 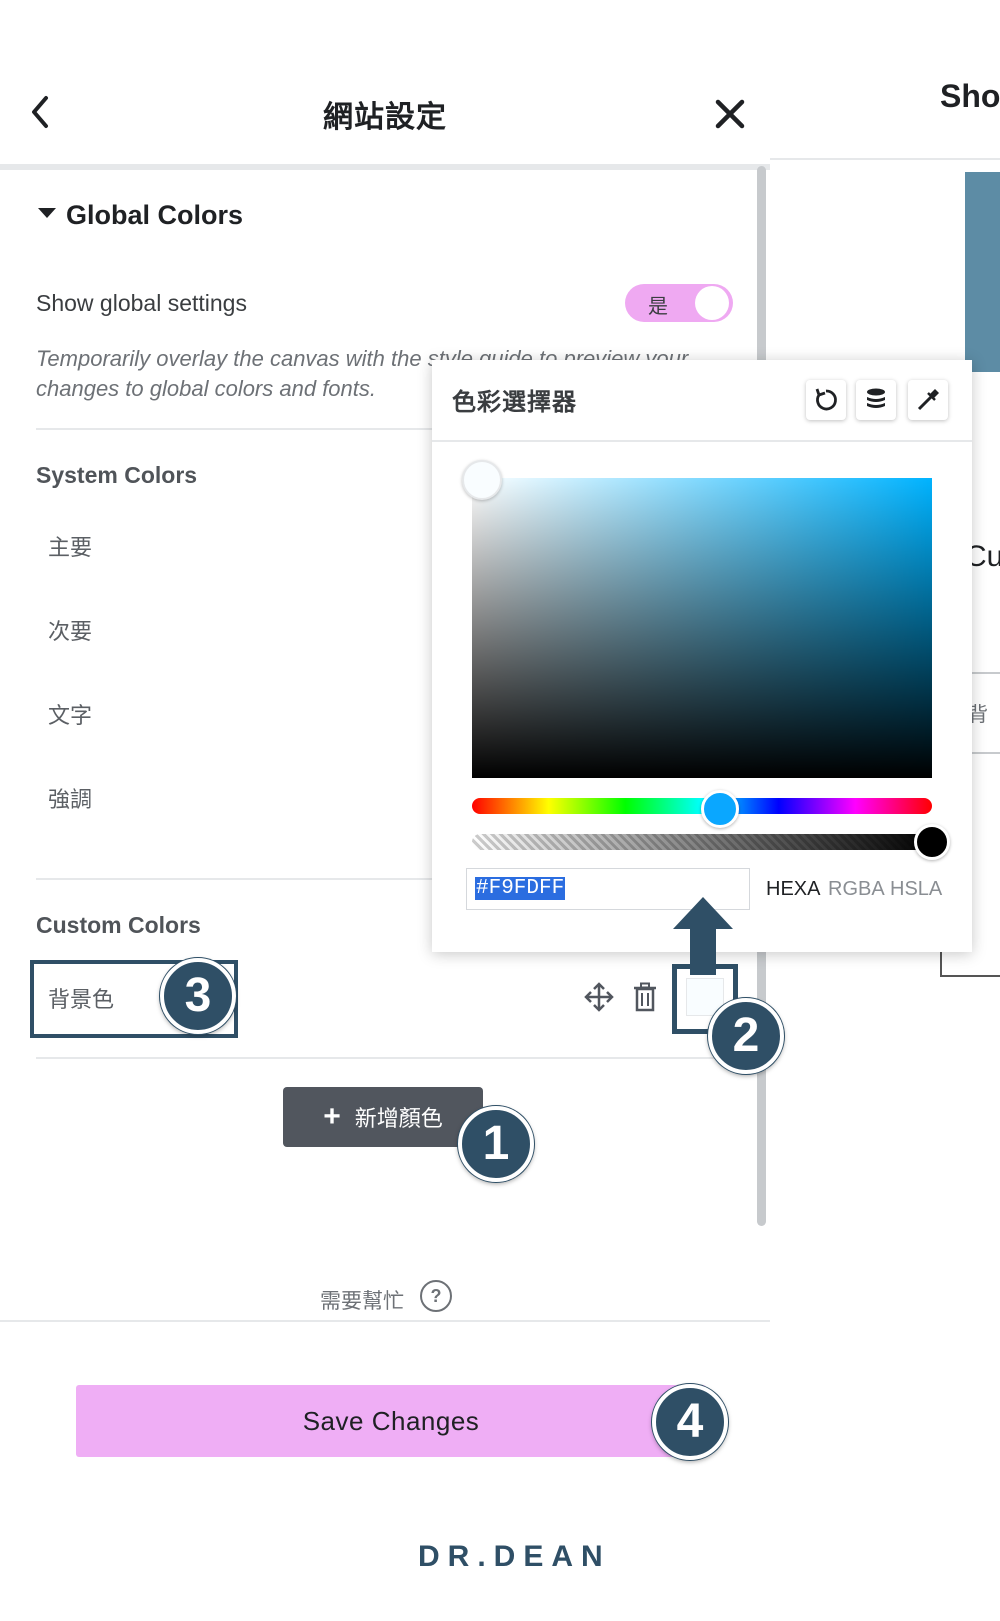 I want to click on color-picker-title: 色彩選擇器, so click(x=514, y=402).